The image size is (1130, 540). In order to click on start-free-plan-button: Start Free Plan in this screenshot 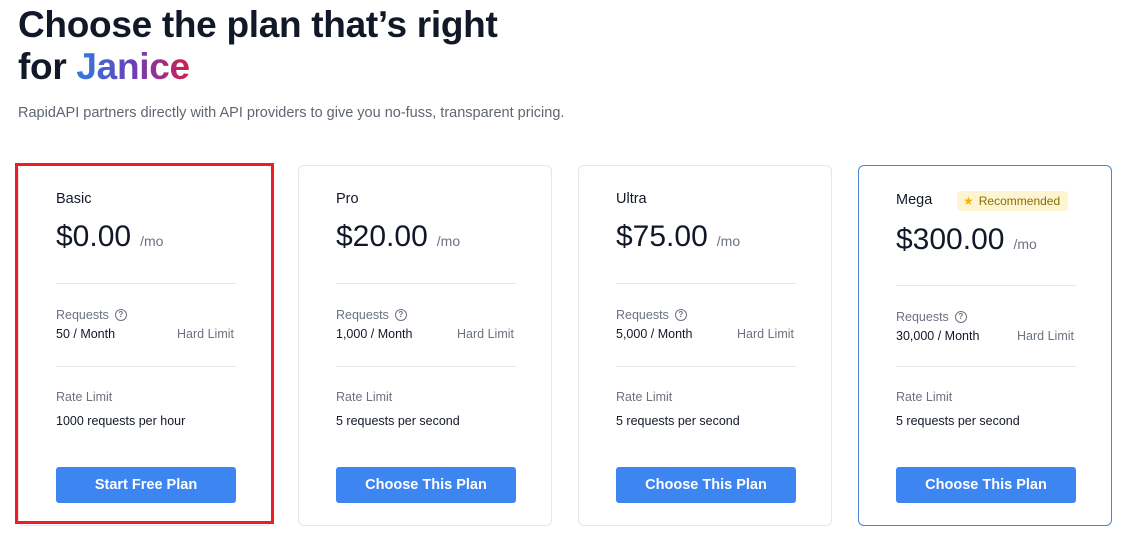, I will do `click(146, 485)`.